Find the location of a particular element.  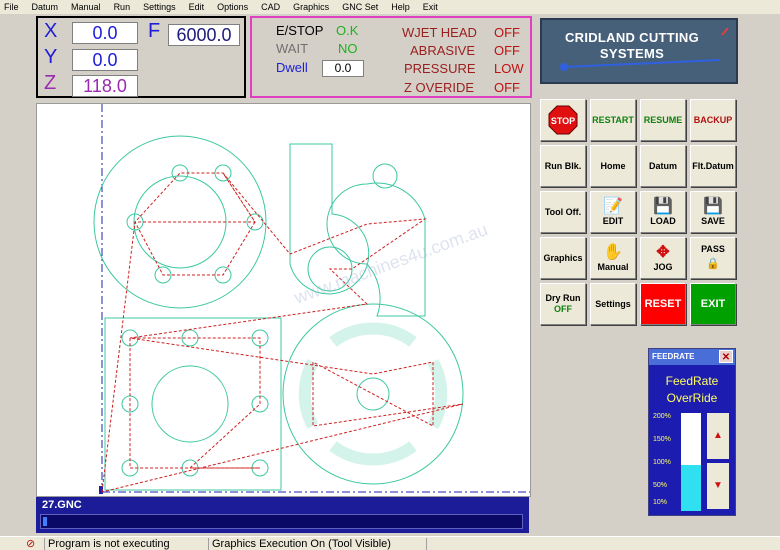

hand-icon: ✋ is located at coordinates (613, 252).